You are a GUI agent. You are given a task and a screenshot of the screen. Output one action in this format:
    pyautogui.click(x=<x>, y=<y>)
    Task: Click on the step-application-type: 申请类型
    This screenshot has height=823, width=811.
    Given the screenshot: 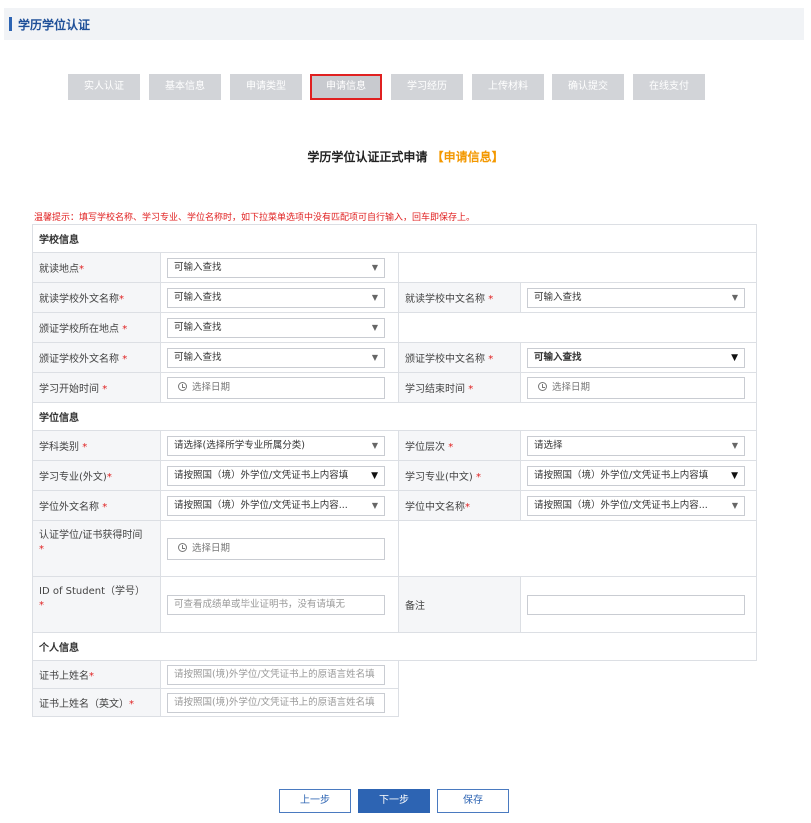 What is the action you would take?
    pyautogui.click(x=266, y=87)
    